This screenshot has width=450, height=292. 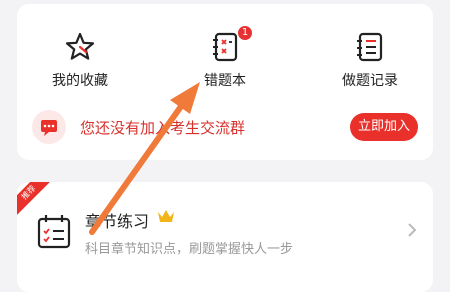 I want to click on join-group-banner: 您还没有加入考生交流群 立即加入, so click(x=225, y=127).